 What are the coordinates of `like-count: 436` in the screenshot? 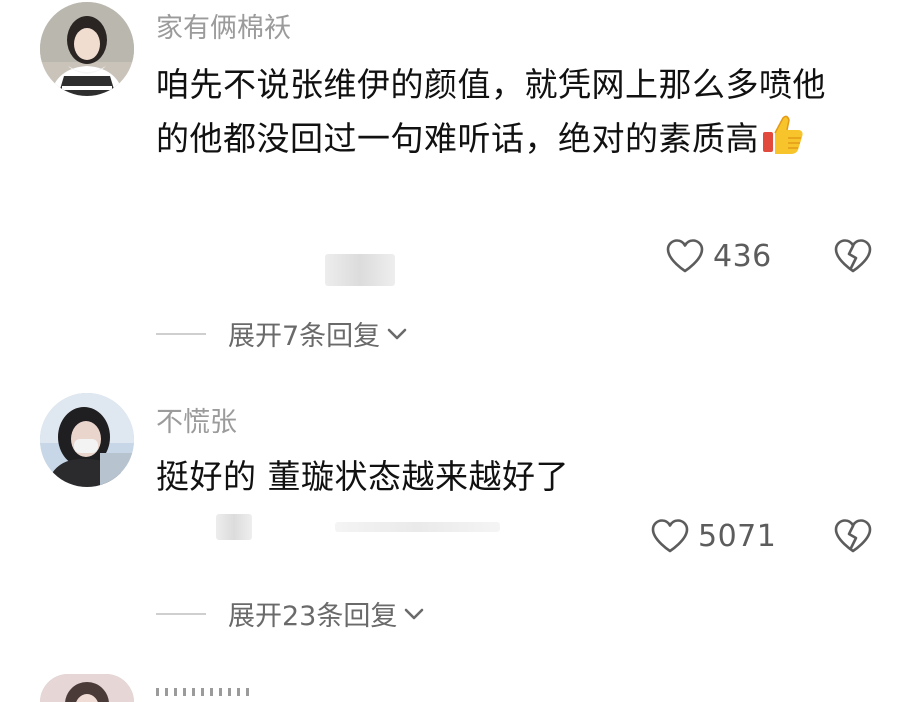 It's located at (742, 256).